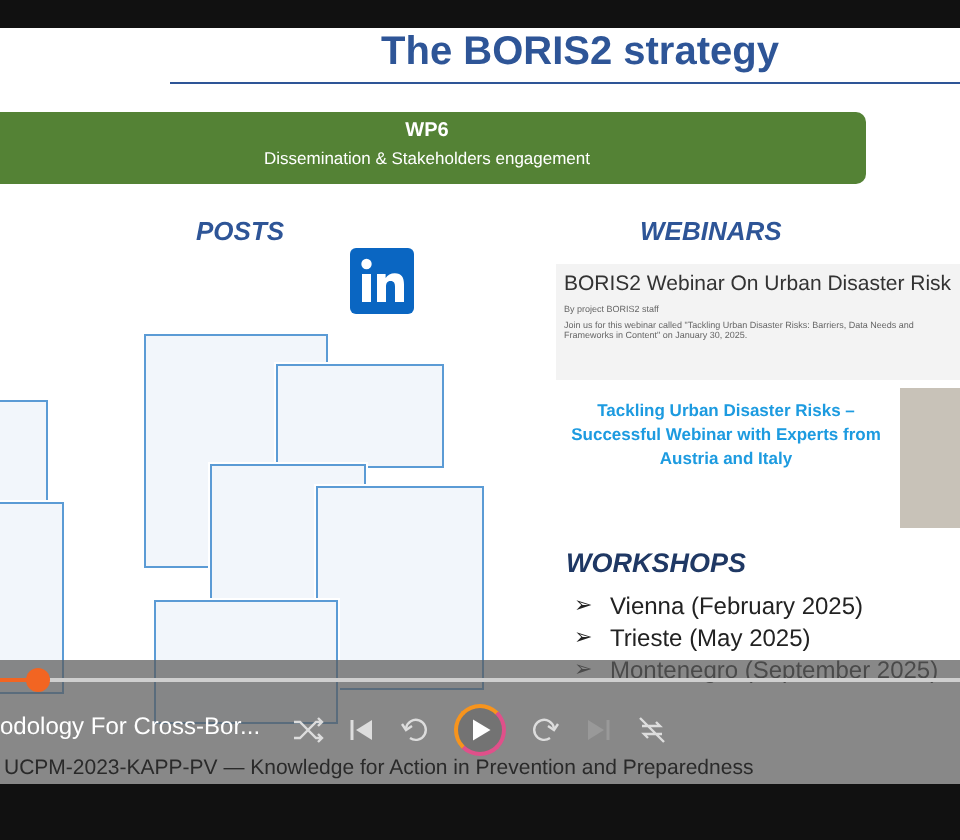 The width and height of the screenshot is (960, 840). Describe the element at coordinates (544, 730) in the screenshot. I see `forward-30-icon` at that location.